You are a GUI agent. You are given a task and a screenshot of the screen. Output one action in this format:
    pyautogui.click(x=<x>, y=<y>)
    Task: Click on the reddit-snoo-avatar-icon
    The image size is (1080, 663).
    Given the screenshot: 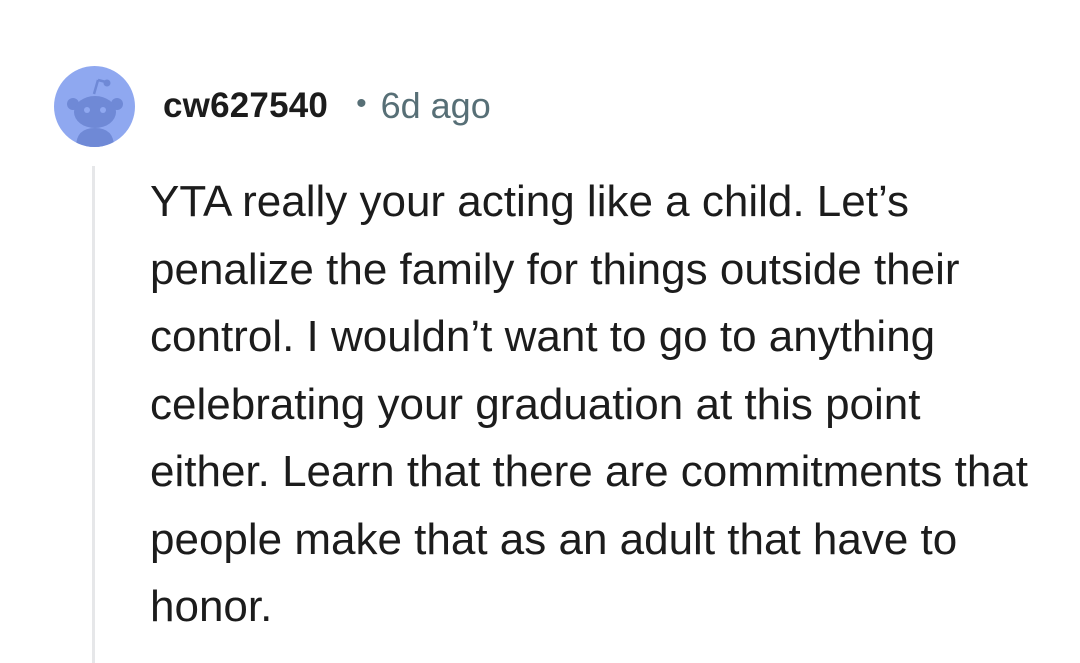 What is the action you would take?
    pyautogui.click(x=95, y=112)
    